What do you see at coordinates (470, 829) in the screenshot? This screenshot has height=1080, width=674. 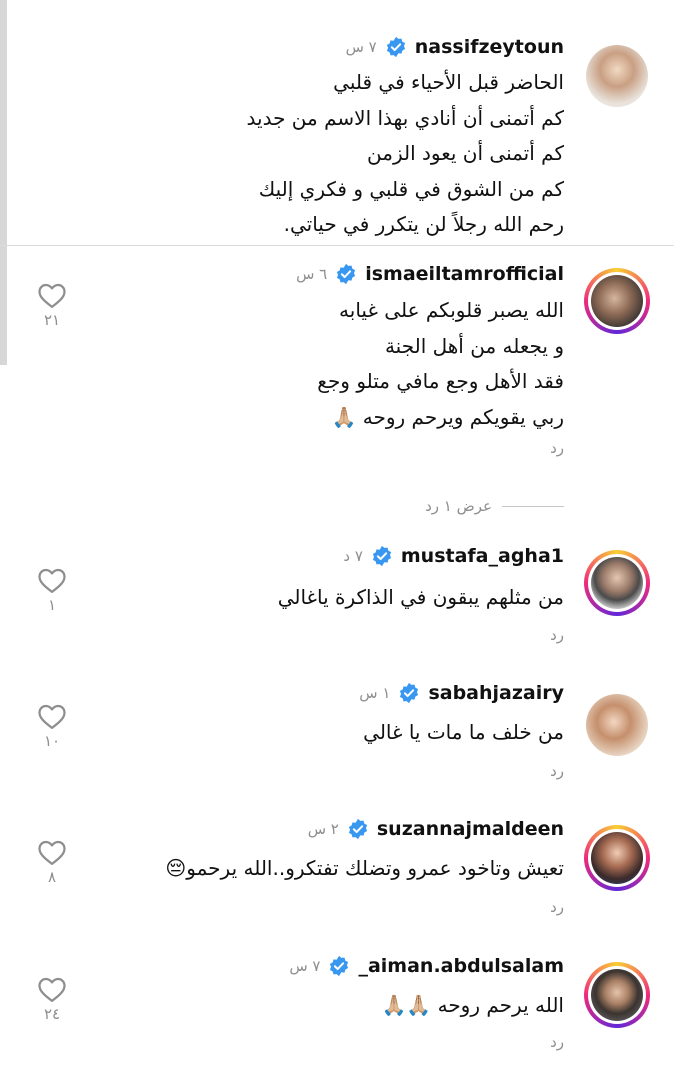 I see `username: suzannajmaldeen` at bounding box center [470, 829].